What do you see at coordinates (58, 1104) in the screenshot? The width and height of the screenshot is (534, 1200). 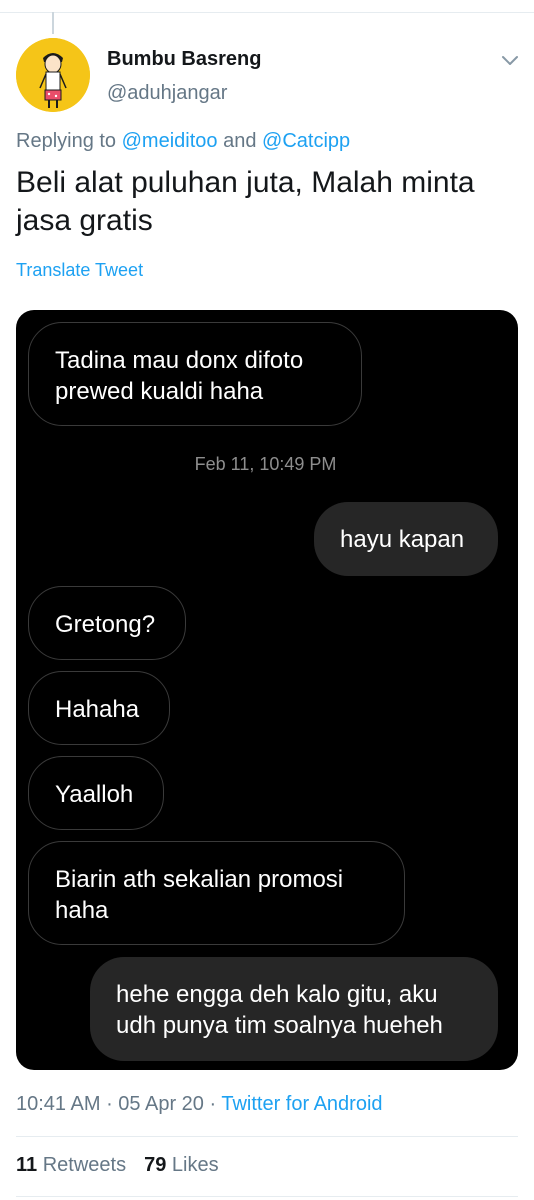 I see `tweet-time: 10:41 AM` at bounding box center [58, 1104].